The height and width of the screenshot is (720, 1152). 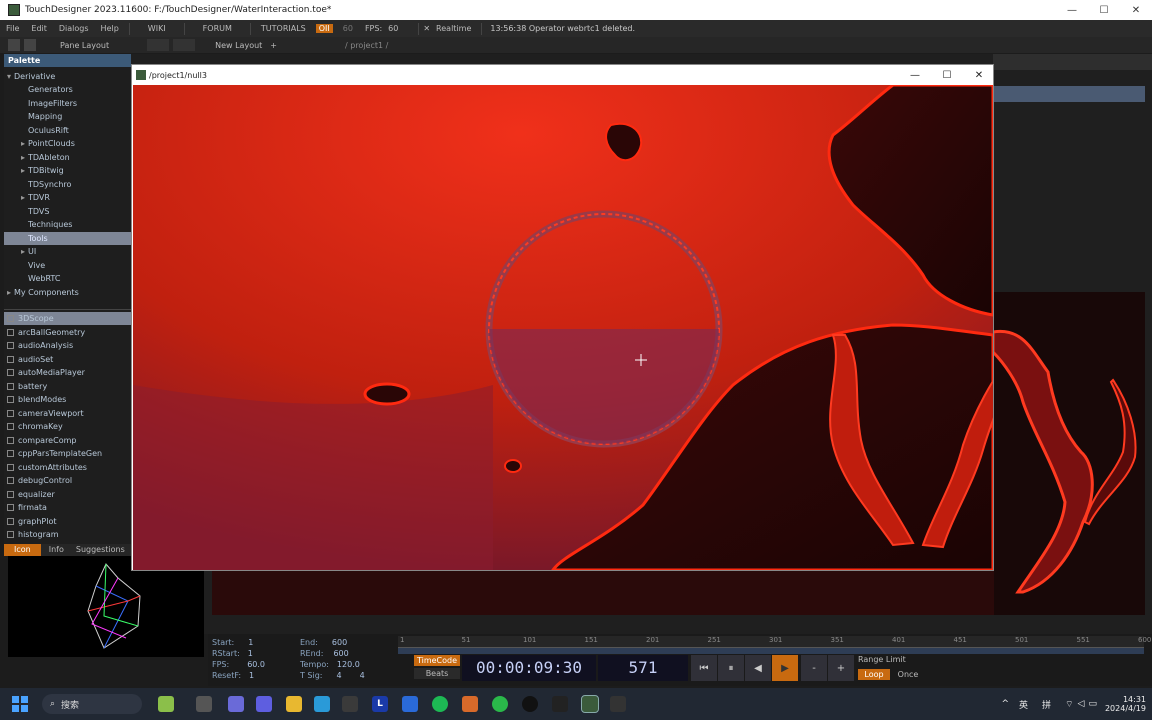 I want to click on start-field: Start: 1, so click(x=232, y=642).